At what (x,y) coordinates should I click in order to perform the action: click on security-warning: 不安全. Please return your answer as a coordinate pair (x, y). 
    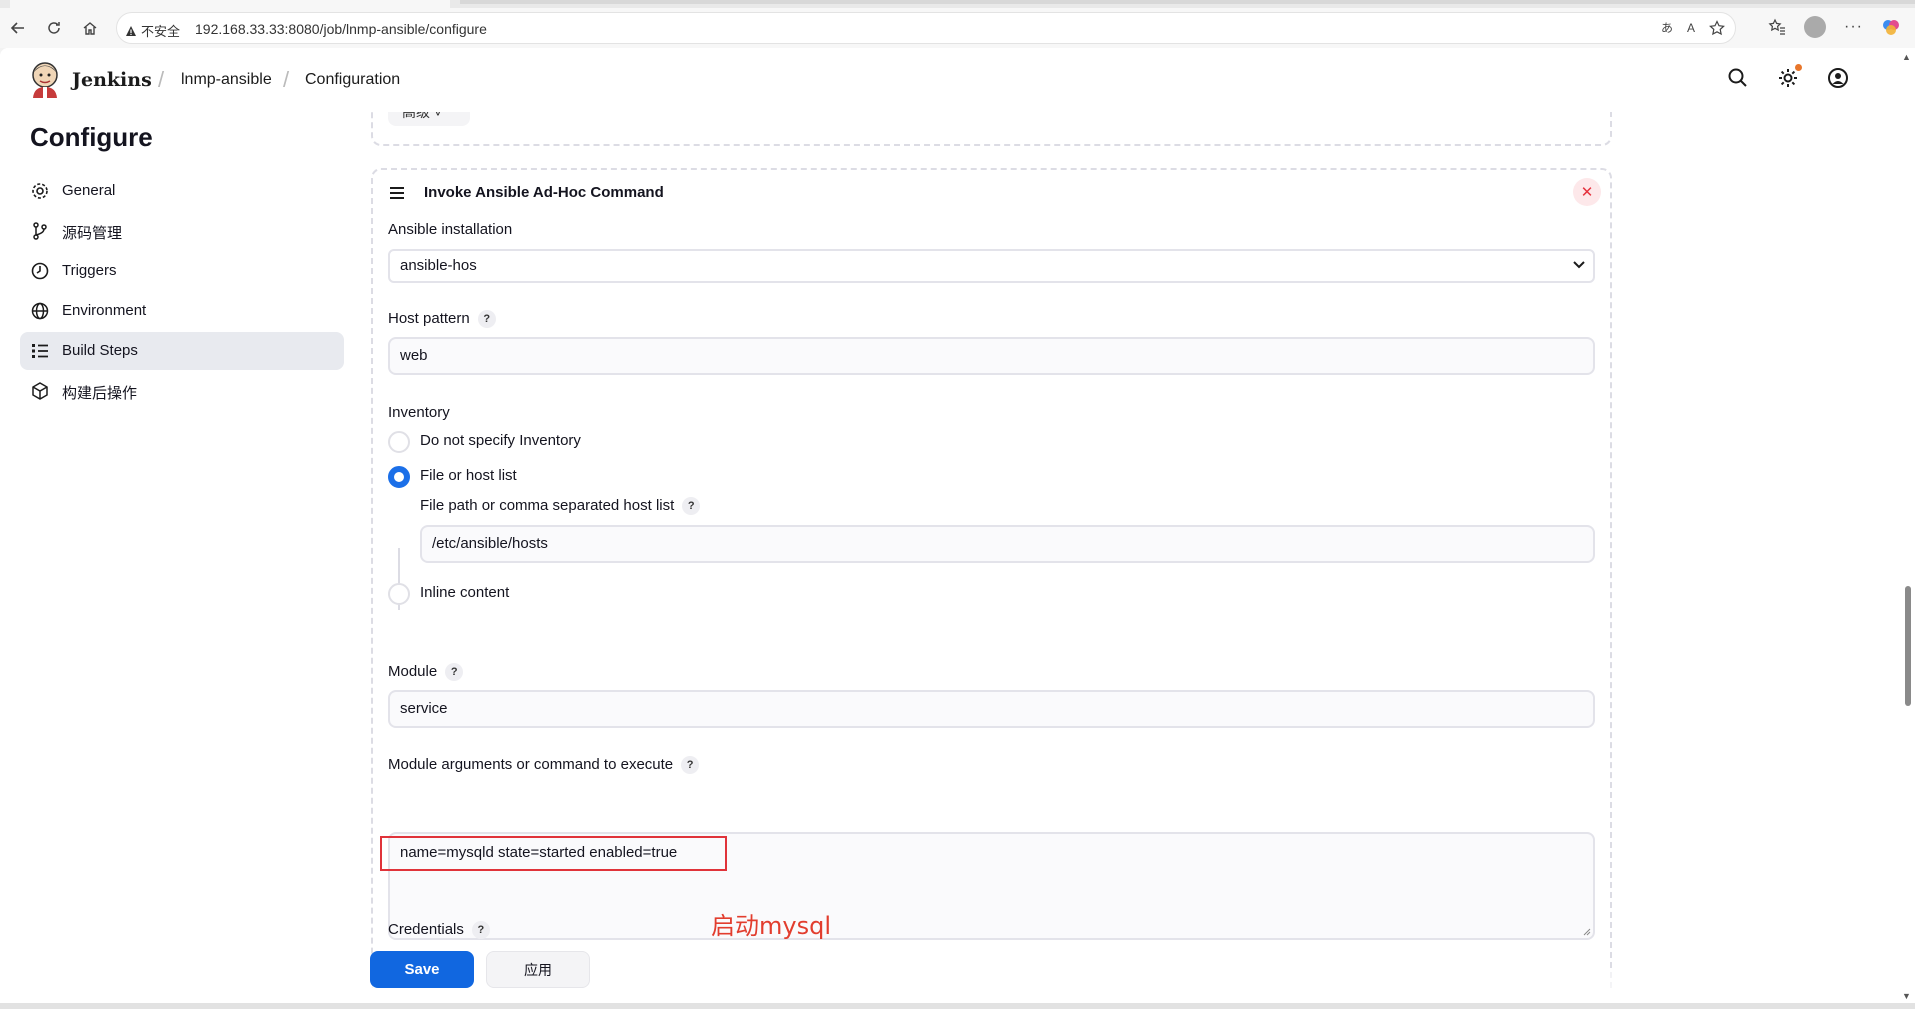
    Looking at the image, I should click on (152, 30).